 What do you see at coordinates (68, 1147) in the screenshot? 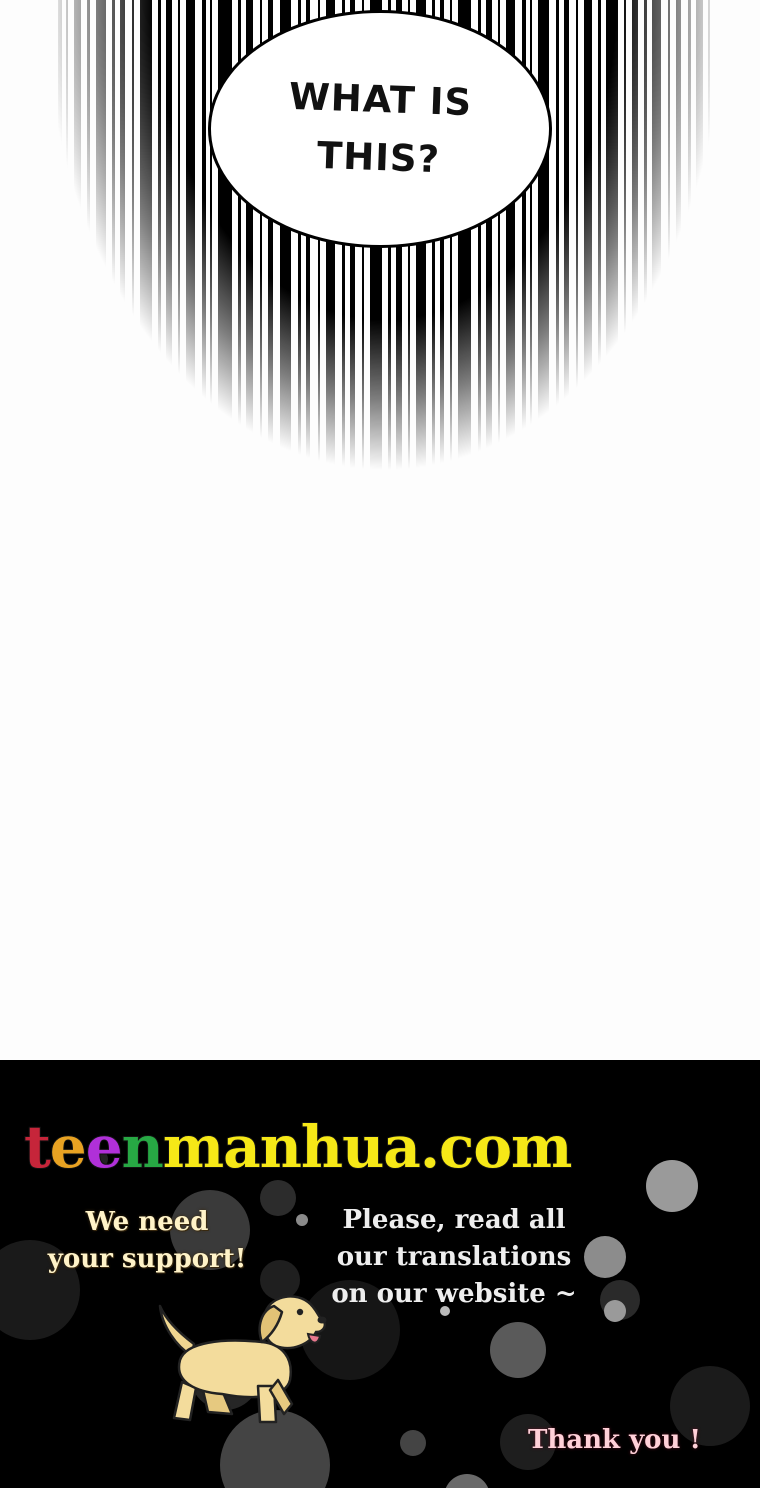
I see `logo-letter-e1: e` at bounding box center [68, 1147].